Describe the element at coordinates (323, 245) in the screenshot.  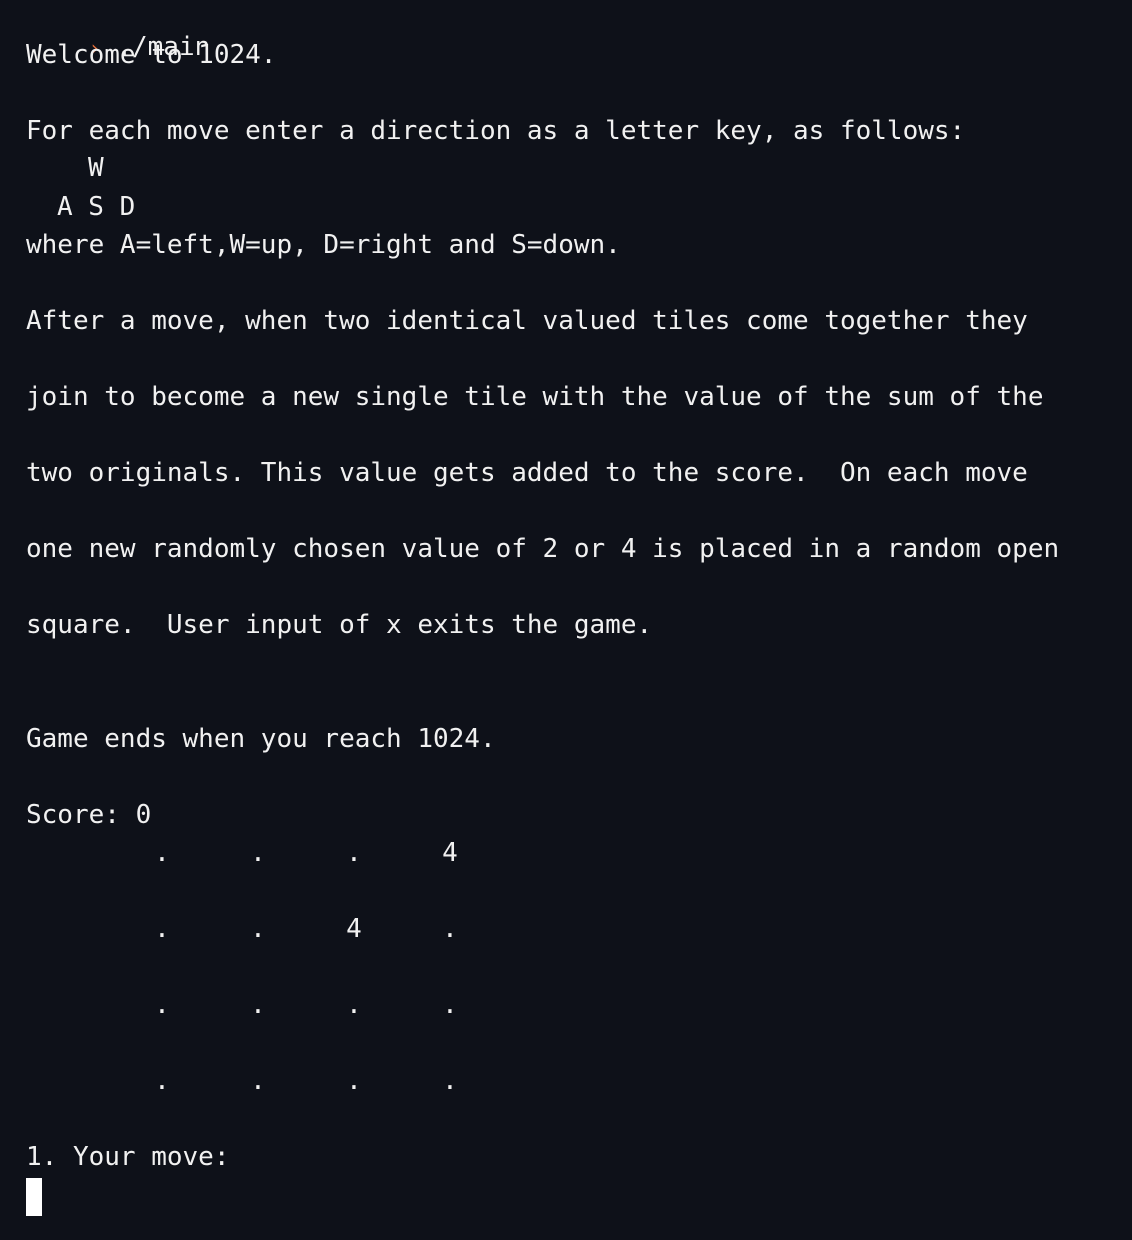
I see `key-legend: where A=left,W=up, D=right and S=down.` at that location.